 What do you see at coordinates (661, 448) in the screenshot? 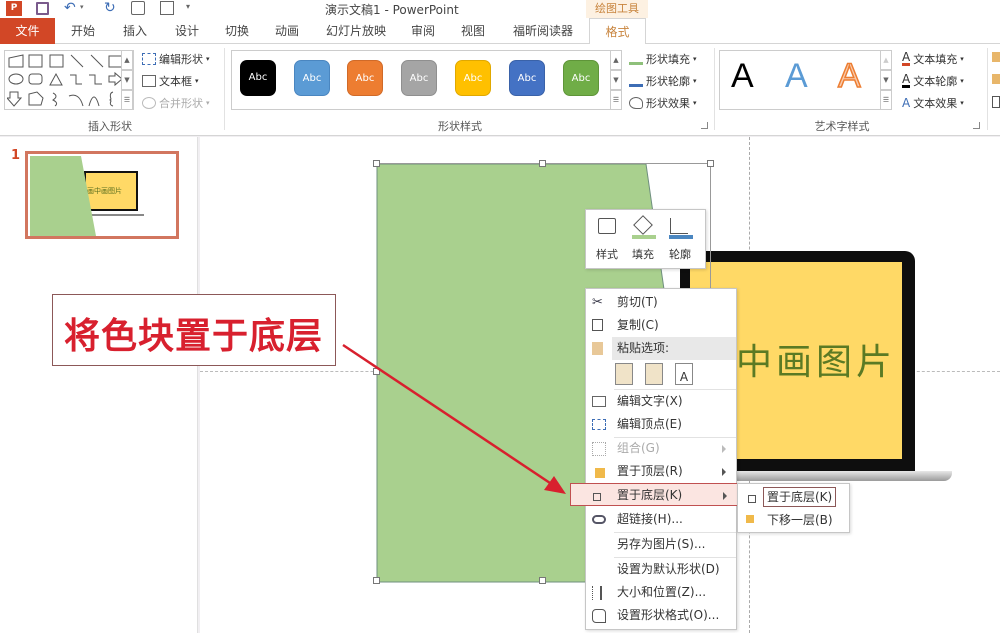
I see `menu-item-group: 组合(G)` at bounding box center [661, 448].